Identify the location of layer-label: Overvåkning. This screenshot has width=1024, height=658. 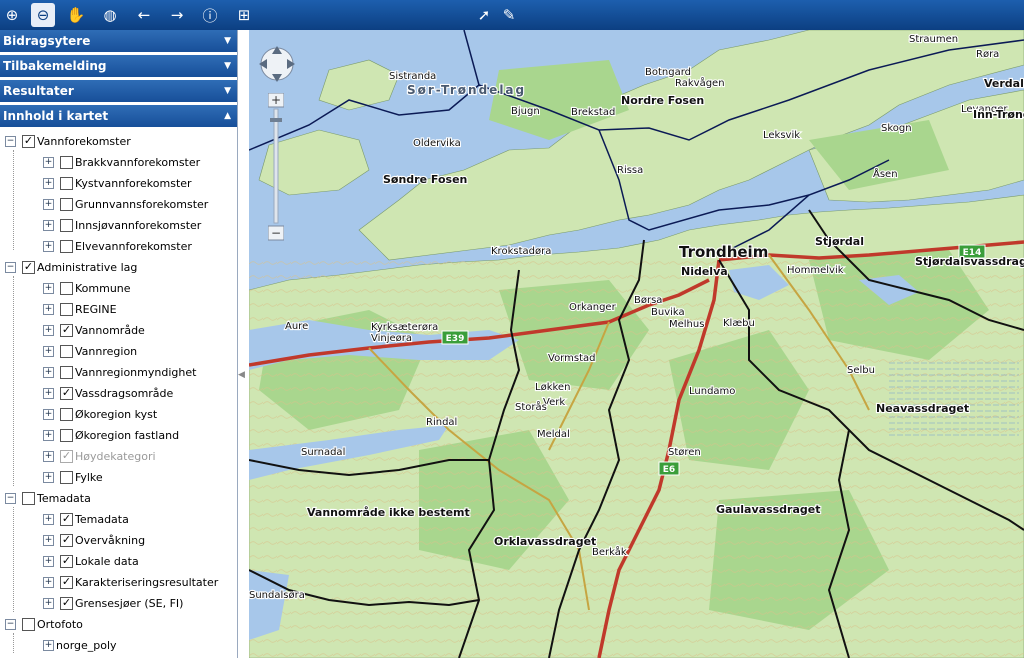
(110, 540).